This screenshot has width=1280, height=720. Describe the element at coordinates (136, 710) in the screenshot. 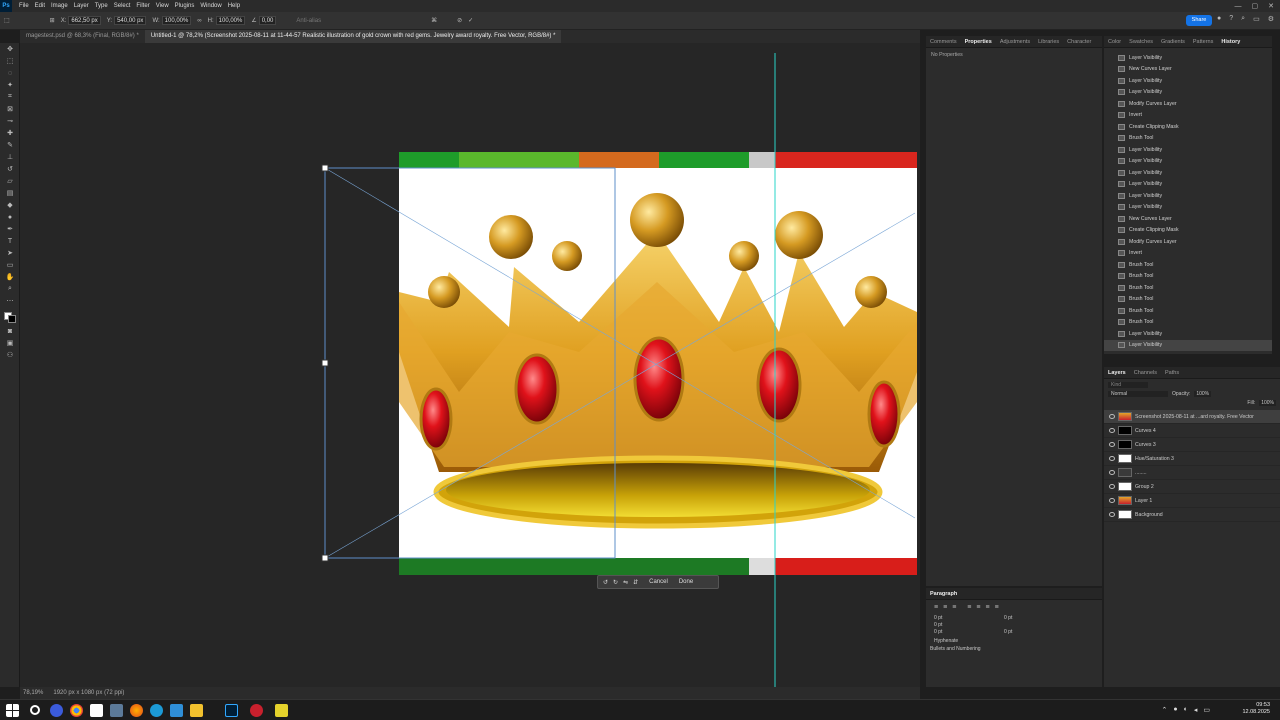

I see `firefox-icon` at that location.